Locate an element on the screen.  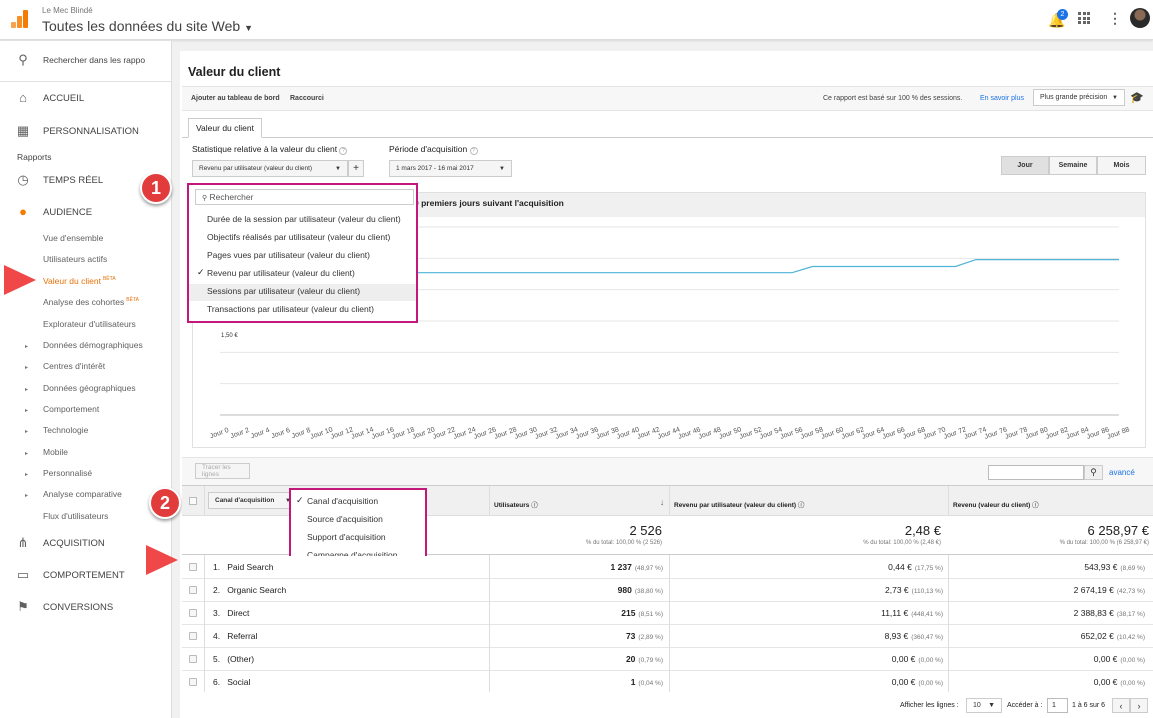
select-all-checkbox is located at coordinates (193, 501).